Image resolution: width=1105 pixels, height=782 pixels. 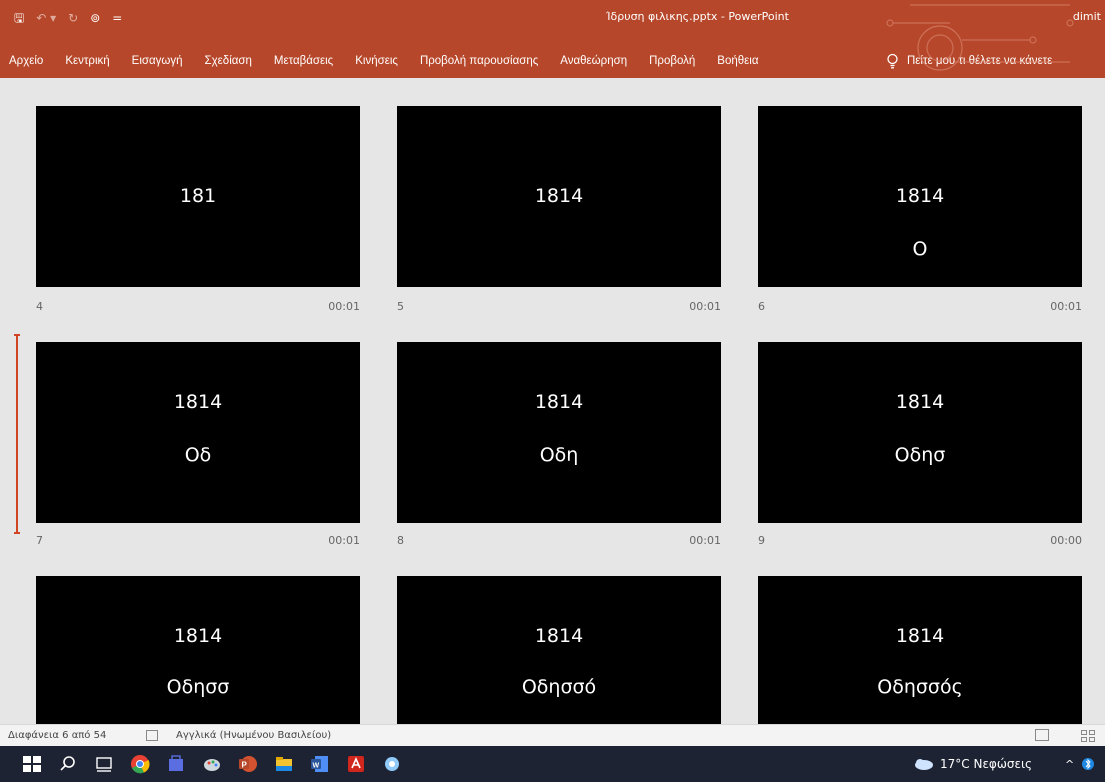 What do you see at coordinates (39, 540) in the screenshot?
I see `slide-number: 7` at bounding box center [39, 540].